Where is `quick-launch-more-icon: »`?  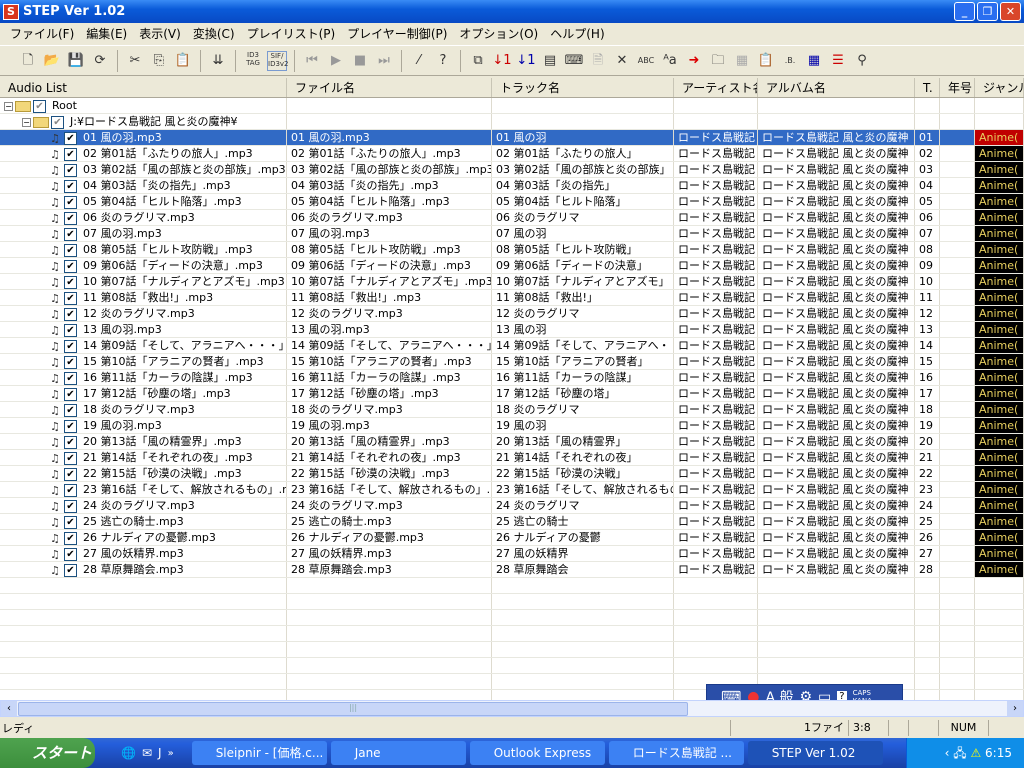 quick-launch-more-icon: » is located at coordinates (171, 753).